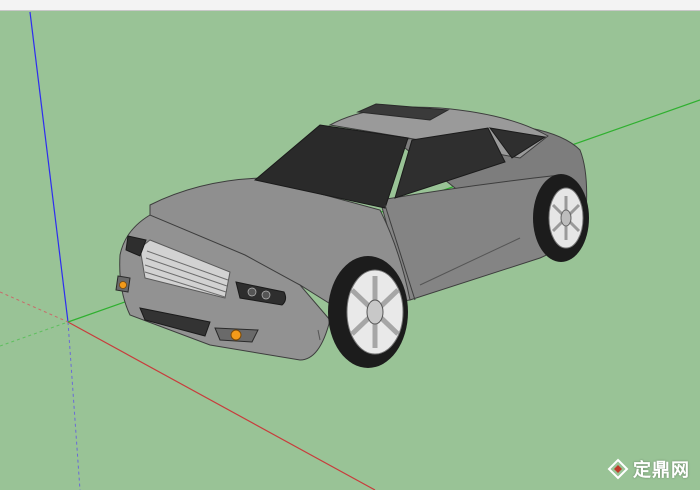 This screenshot has height=490, width=700. I want to click on watermark-text: 定鼎网, so click(661, 470).